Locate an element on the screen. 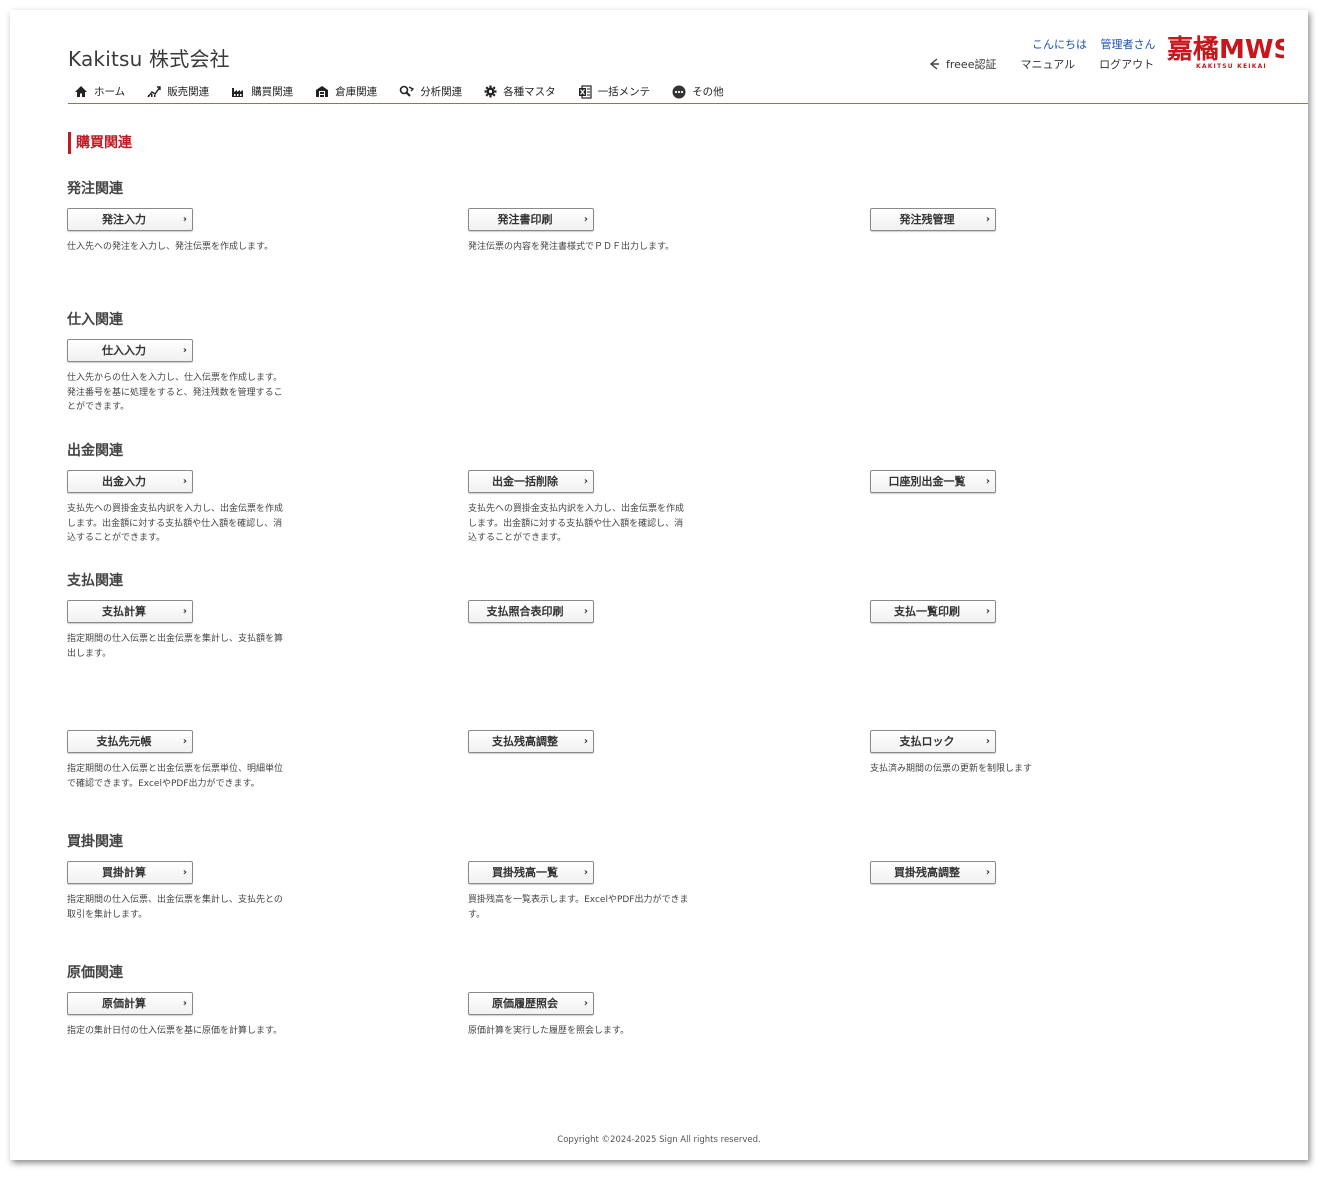  nav-item-masters: 各種マスタ is located at coordinates (520, 91).